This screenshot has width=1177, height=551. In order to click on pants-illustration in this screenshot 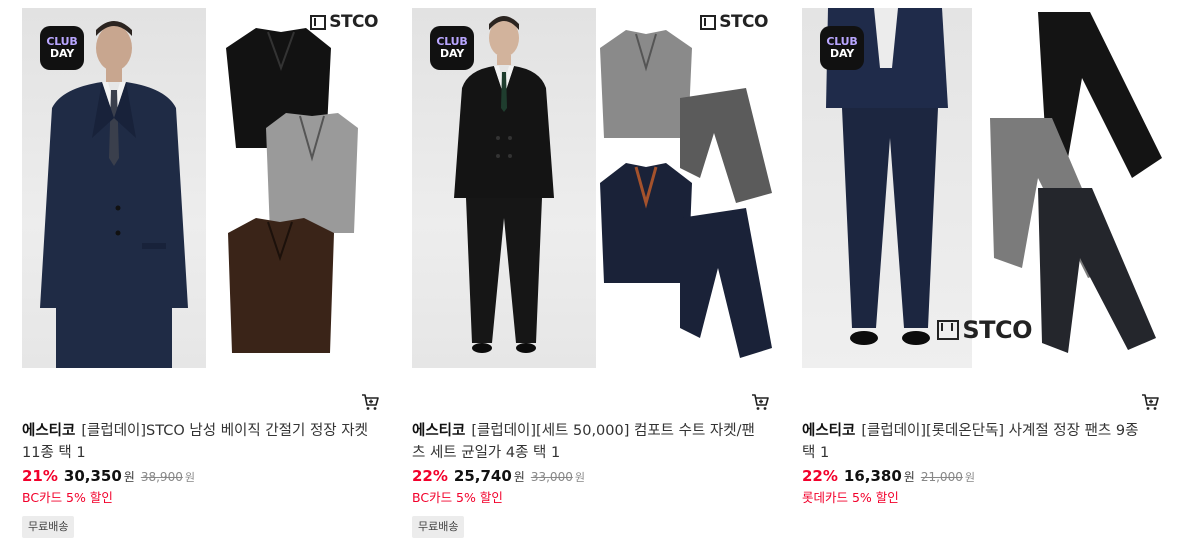, I will do `click(1076, 182)`.